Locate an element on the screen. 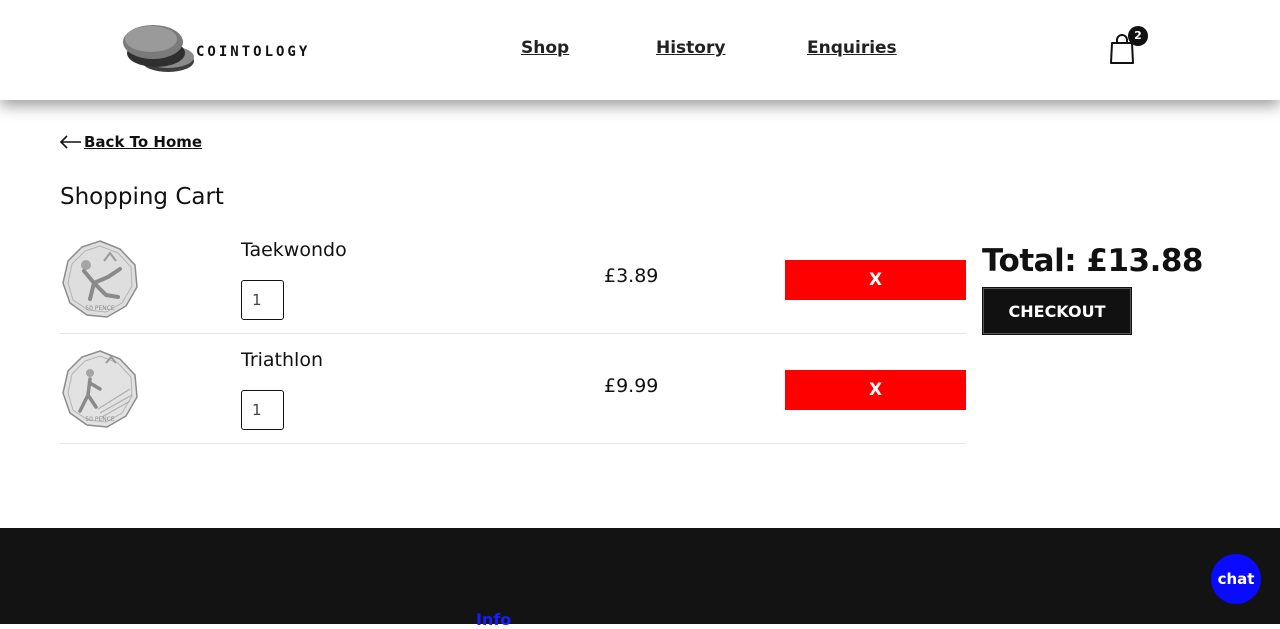  page-title: Shopping Cart is located at coordinates (142, 197).